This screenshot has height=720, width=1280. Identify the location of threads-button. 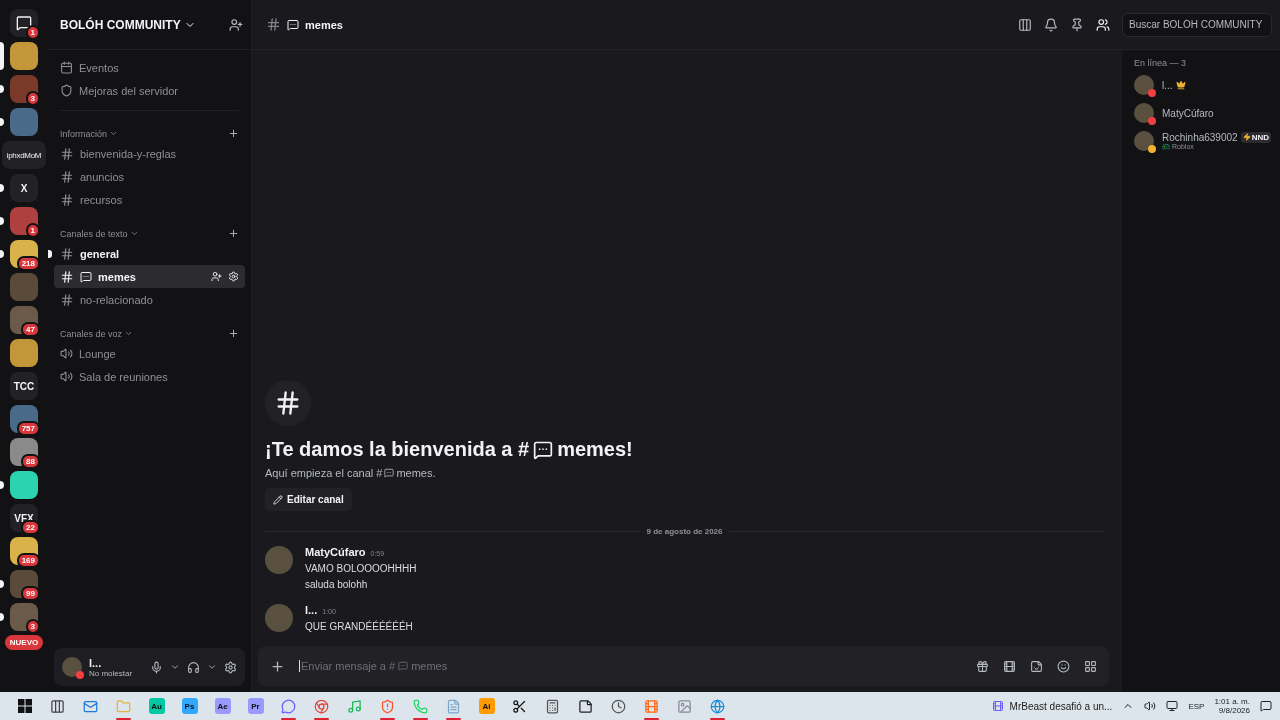
(1025, 24).